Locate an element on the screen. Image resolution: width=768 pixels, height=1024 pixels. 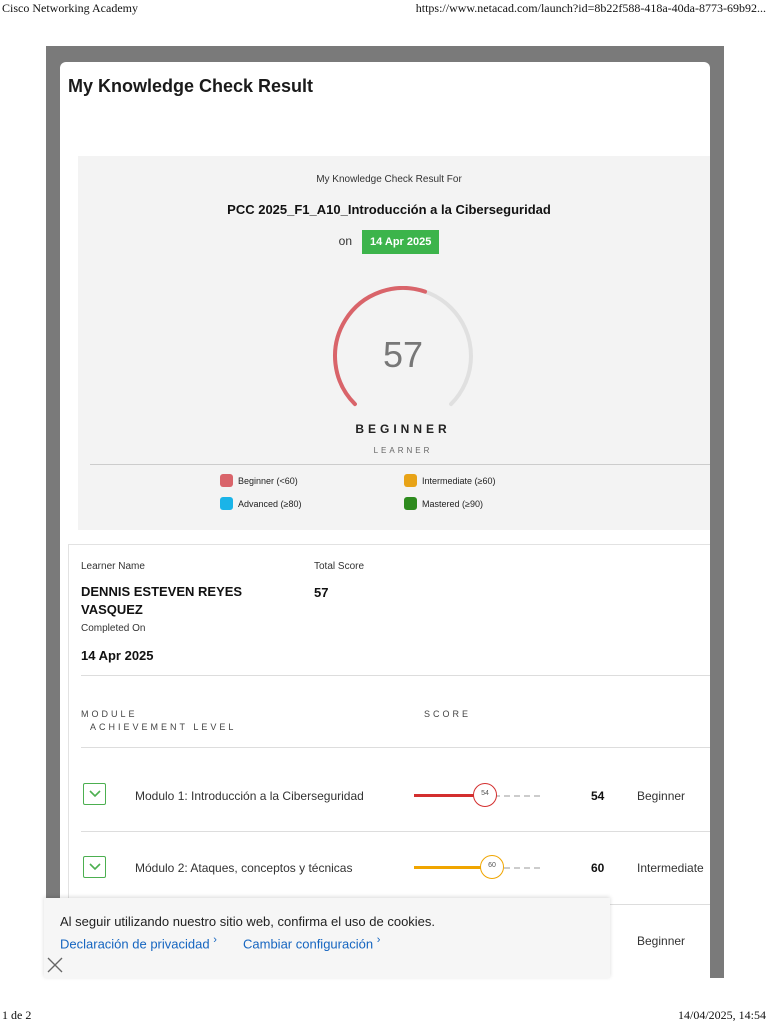
result-date-row: on 14 Apr 2025 is located at coordinates (389, 242).